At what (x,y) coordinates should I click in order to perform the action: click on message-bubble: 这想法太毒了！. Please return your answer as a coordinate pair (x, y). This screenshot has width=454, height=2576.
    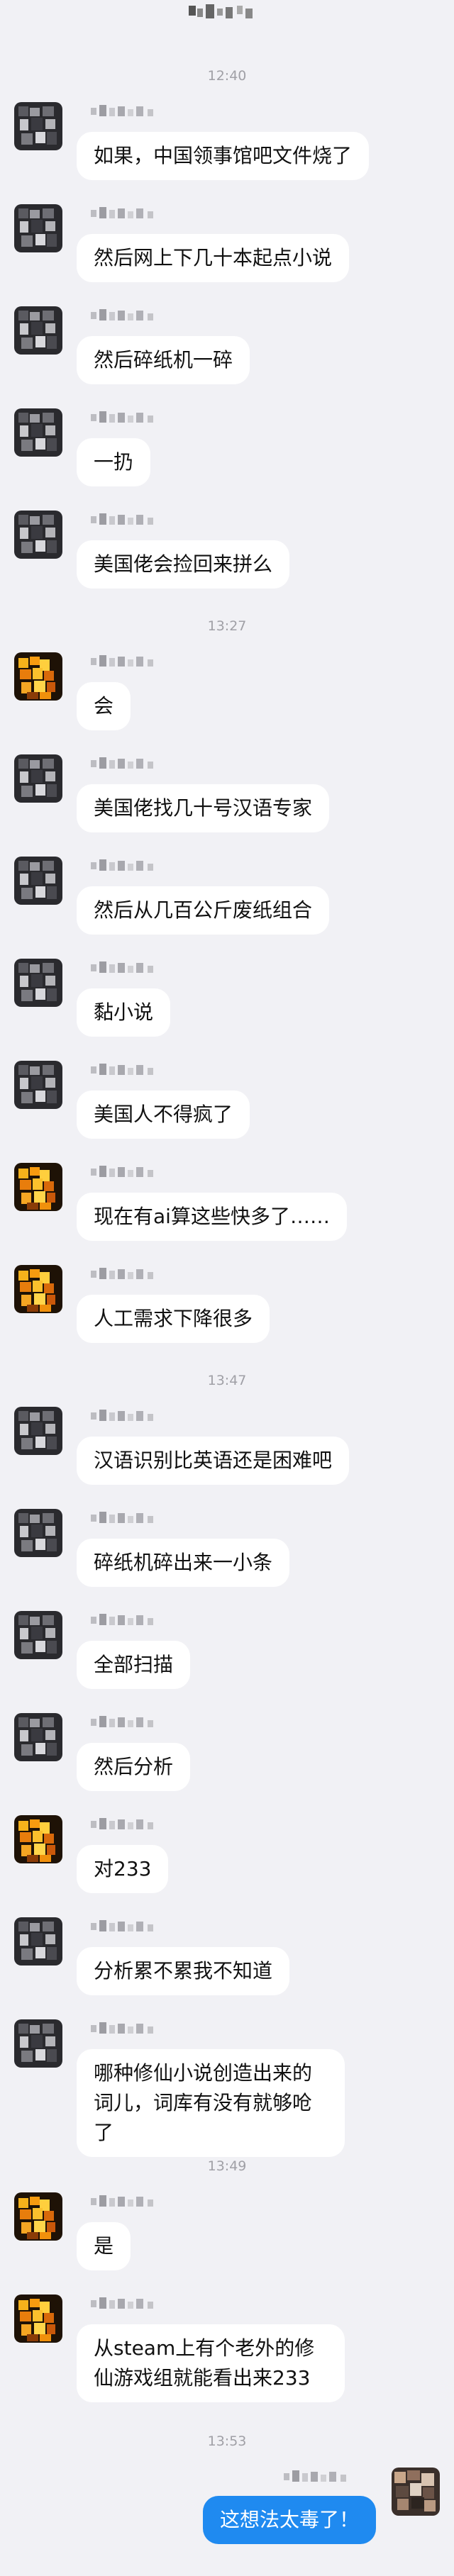
    Looking at the image, I should click on (289, 2520).